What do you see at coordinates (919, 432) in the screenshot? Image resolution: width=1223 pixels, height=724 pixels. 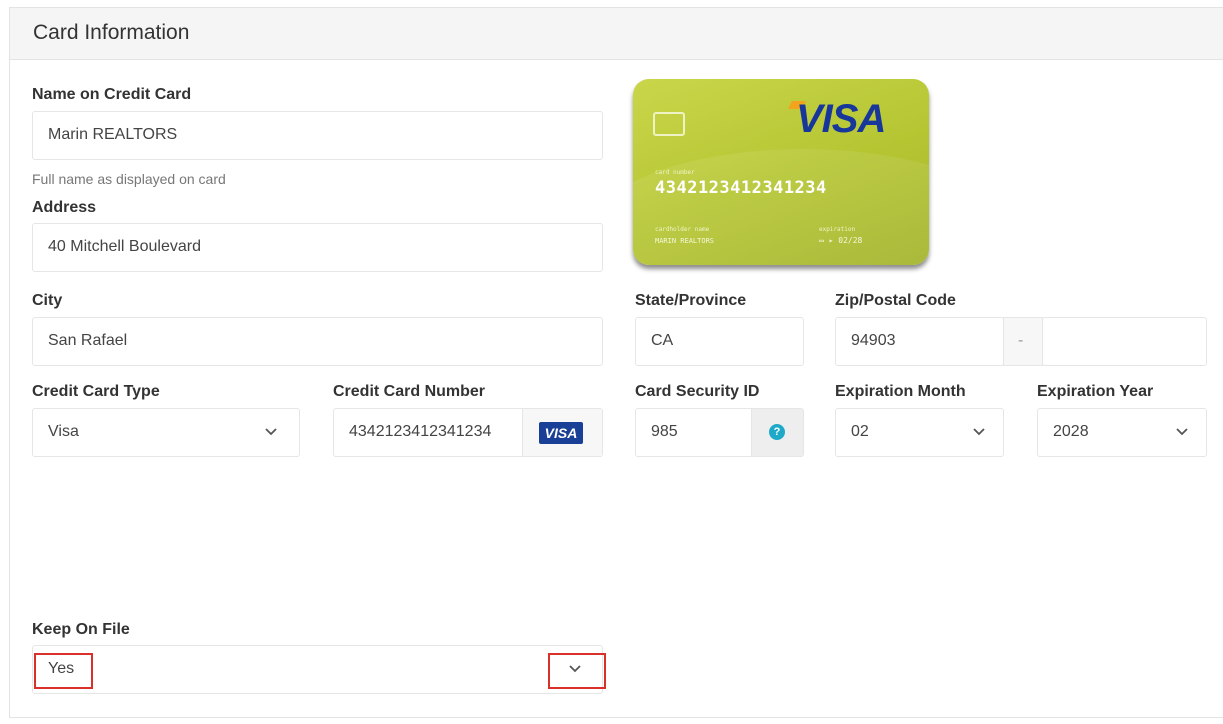 I see `exp-month-select: 02` at bounding box center [919, 432].